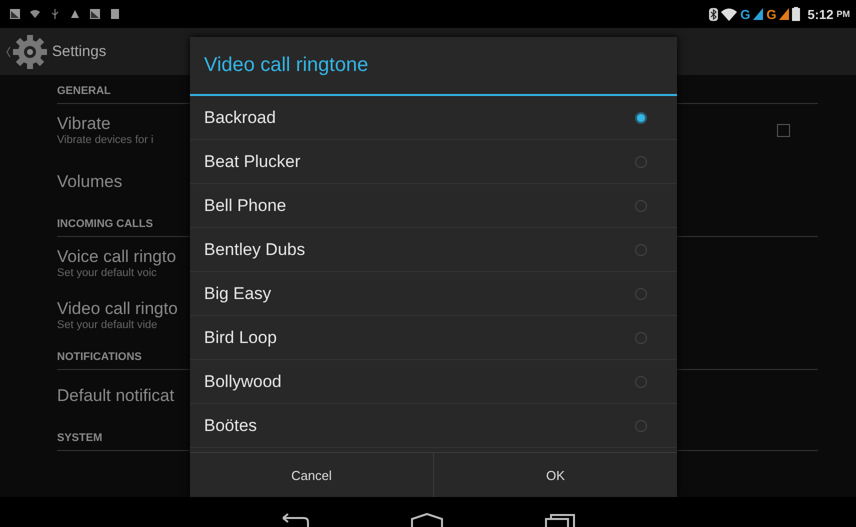 Image resolution: width=856 pixels, height=527 pixels. Describe the element at coordinates (433, 338) in the screenshot. I see `ringtone-option: Bird Loop` at that location.